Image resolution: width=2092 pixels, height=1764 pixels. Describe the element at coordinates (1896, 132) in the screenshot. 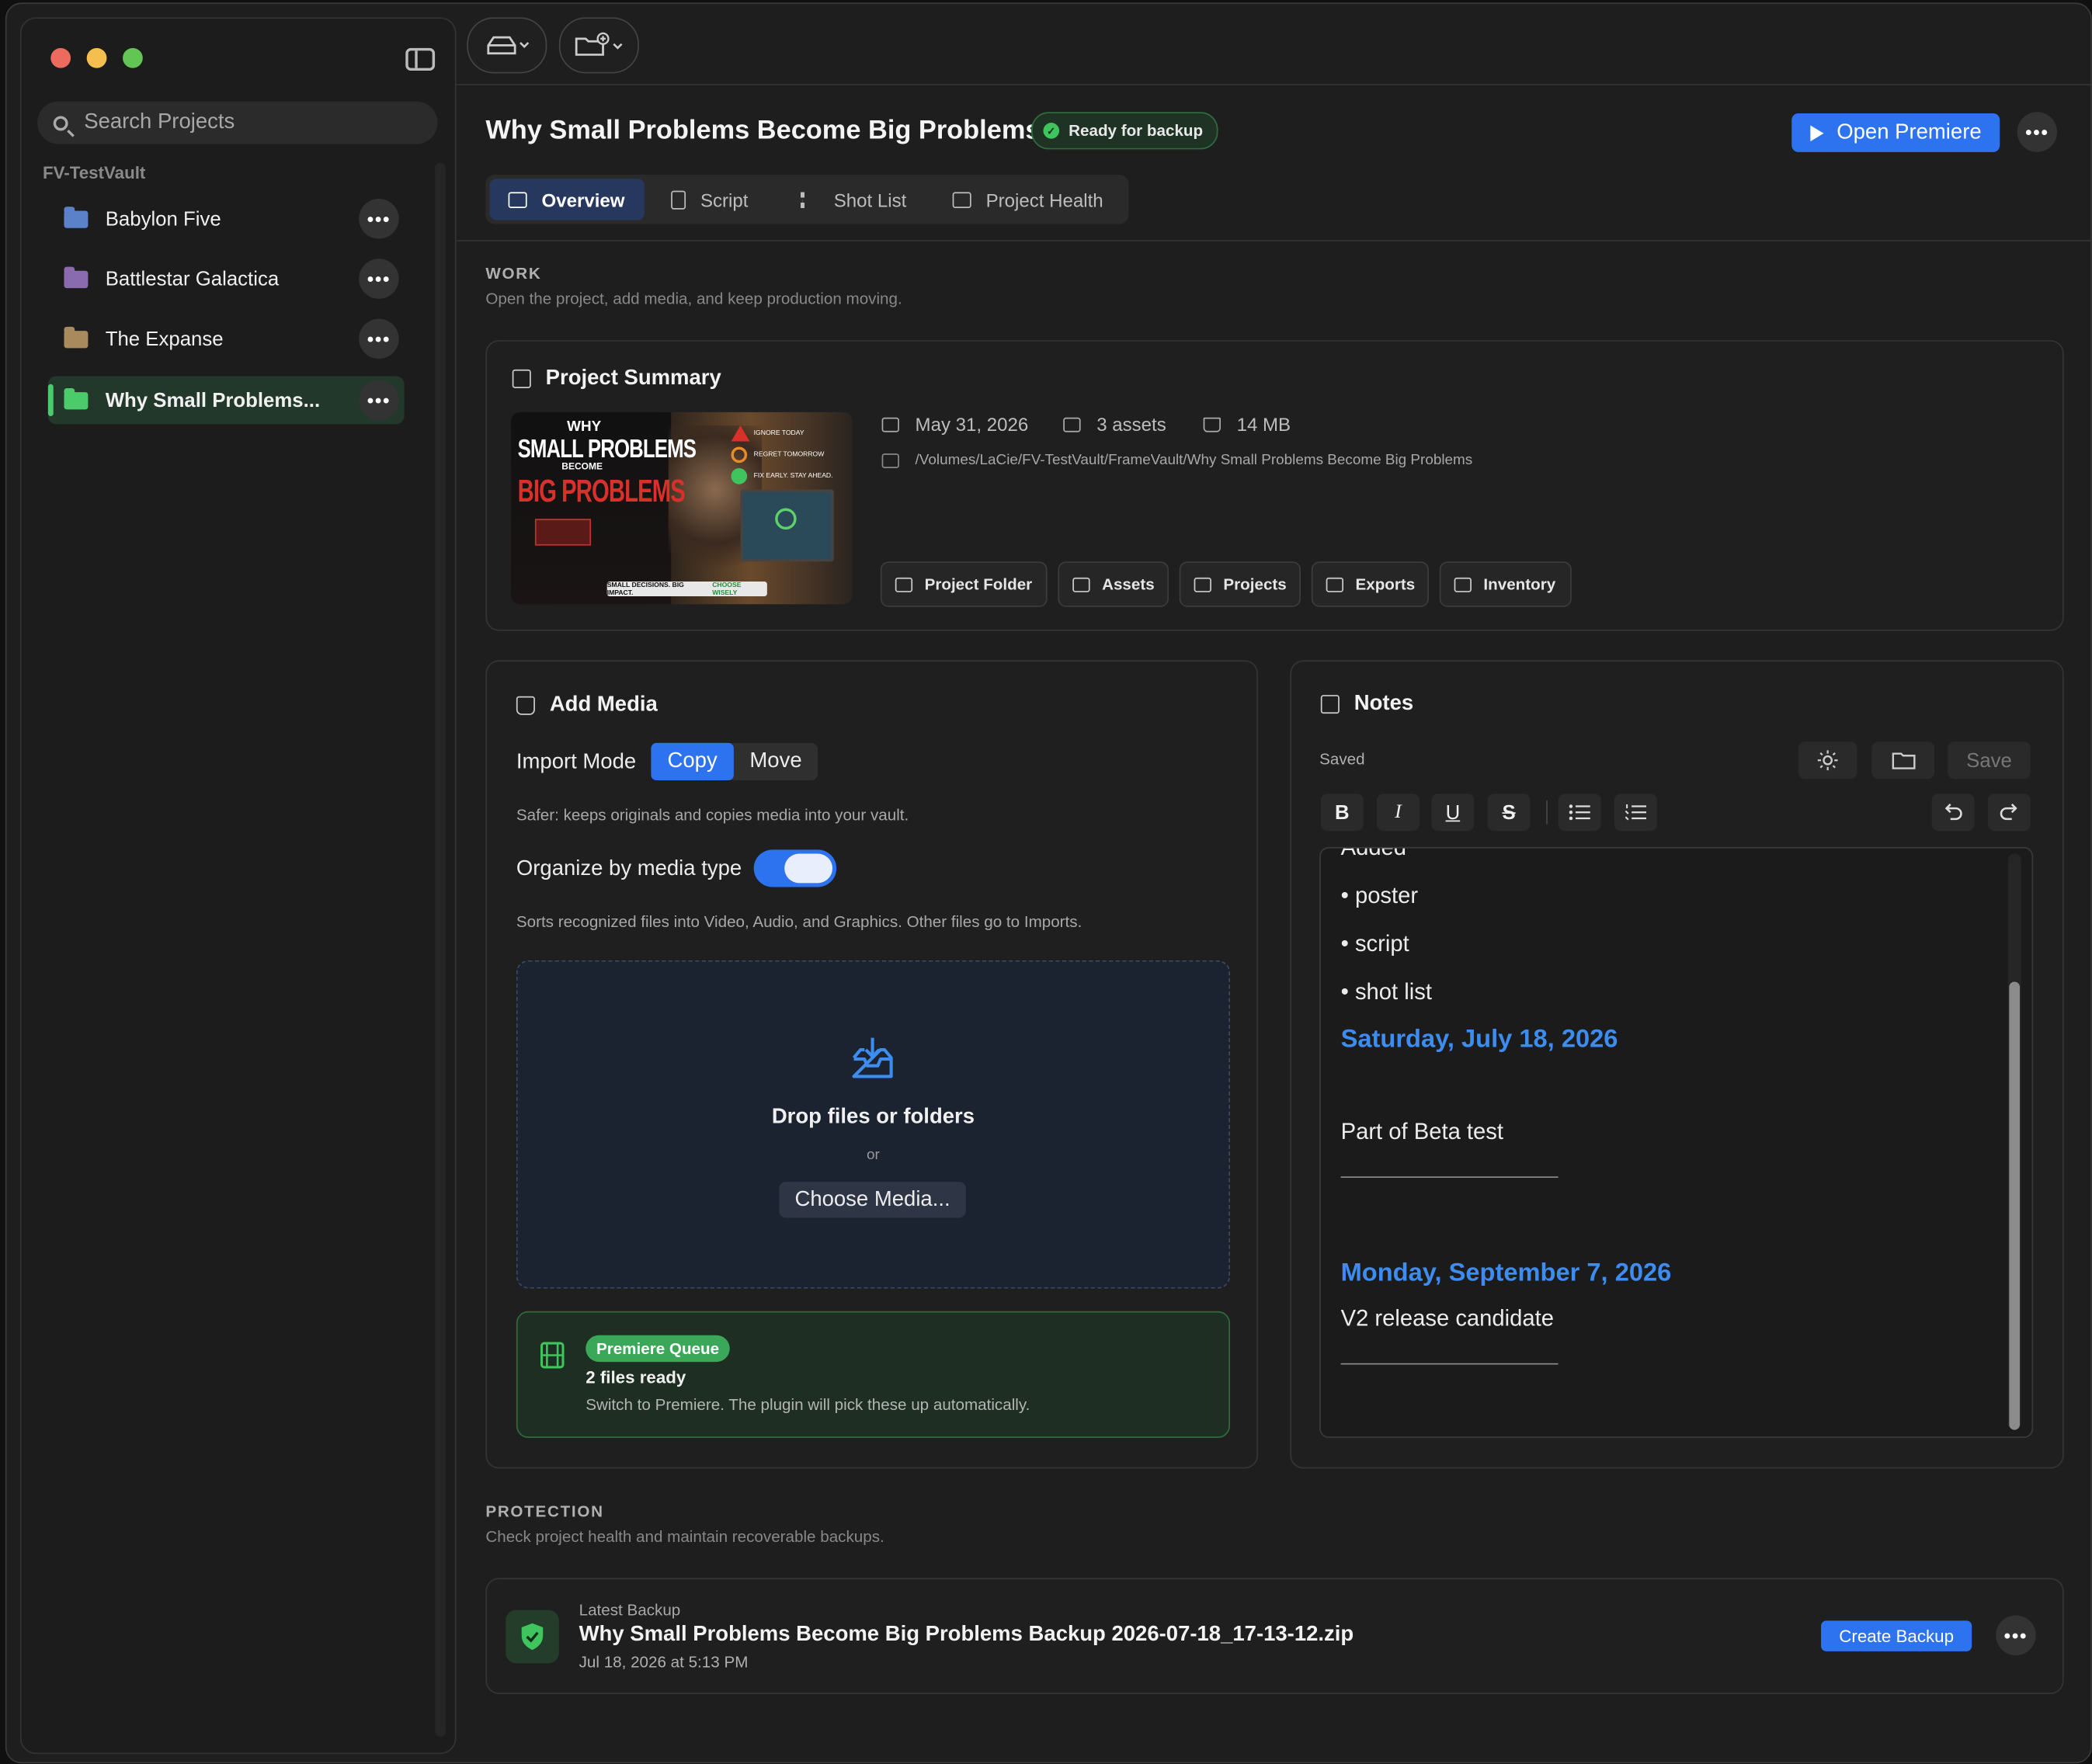

I see `open-premiere-button: Open Premiere` at that location.